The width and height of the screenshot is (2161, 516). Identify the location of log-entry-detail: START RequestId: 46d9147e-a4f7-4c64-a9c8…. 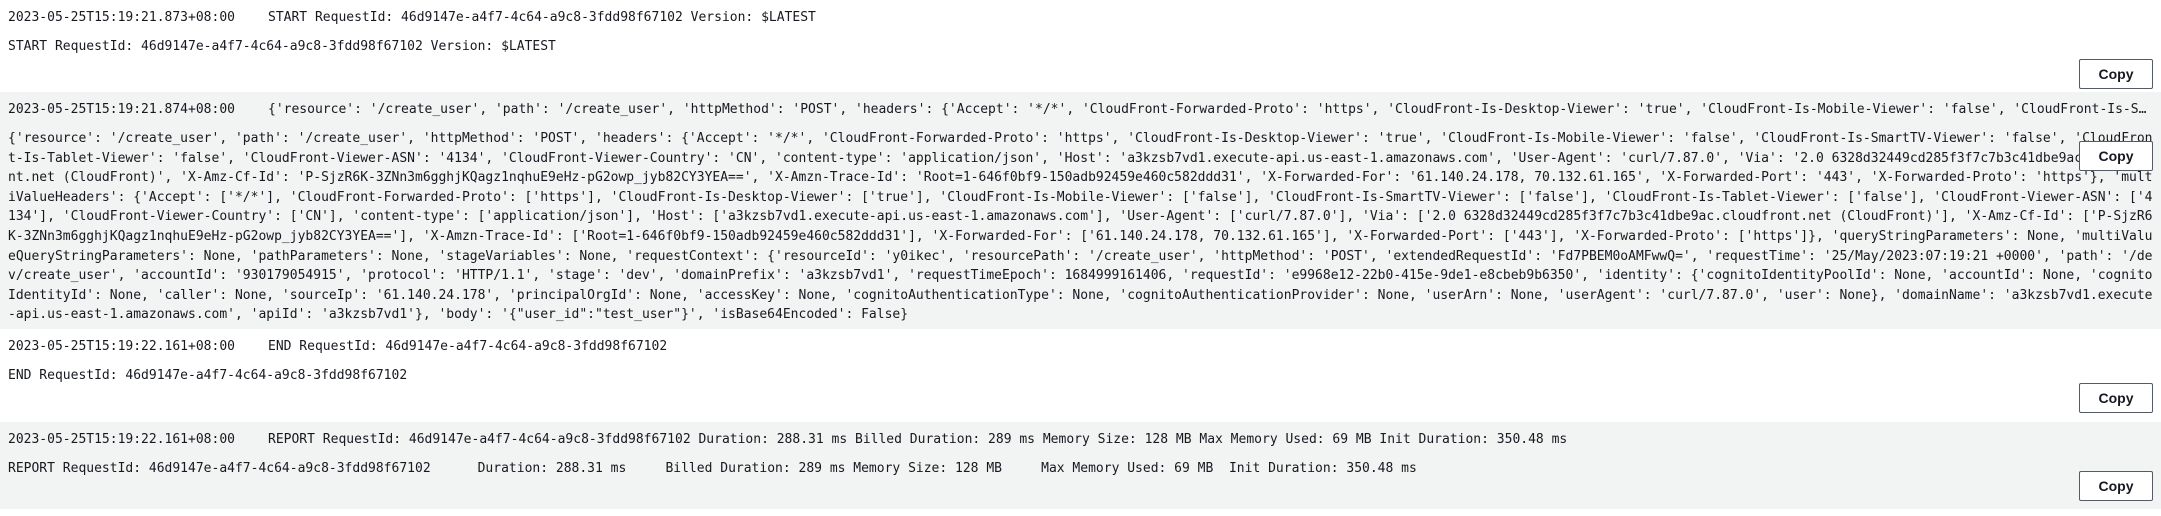
(282, 46).